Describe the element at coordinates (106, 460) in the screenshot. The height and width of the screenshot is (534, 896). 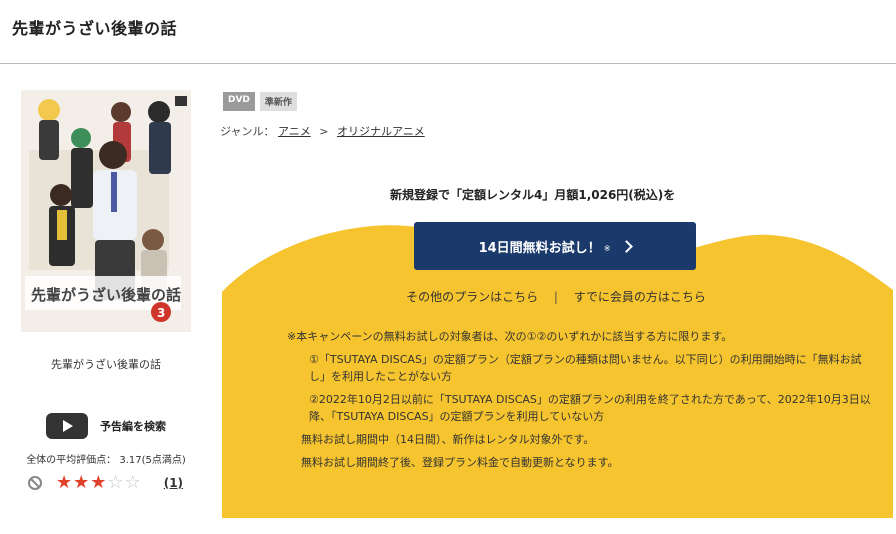
I see `average-rating-text: 全体の平均評価点： 3.17(5点満点)` at that location.